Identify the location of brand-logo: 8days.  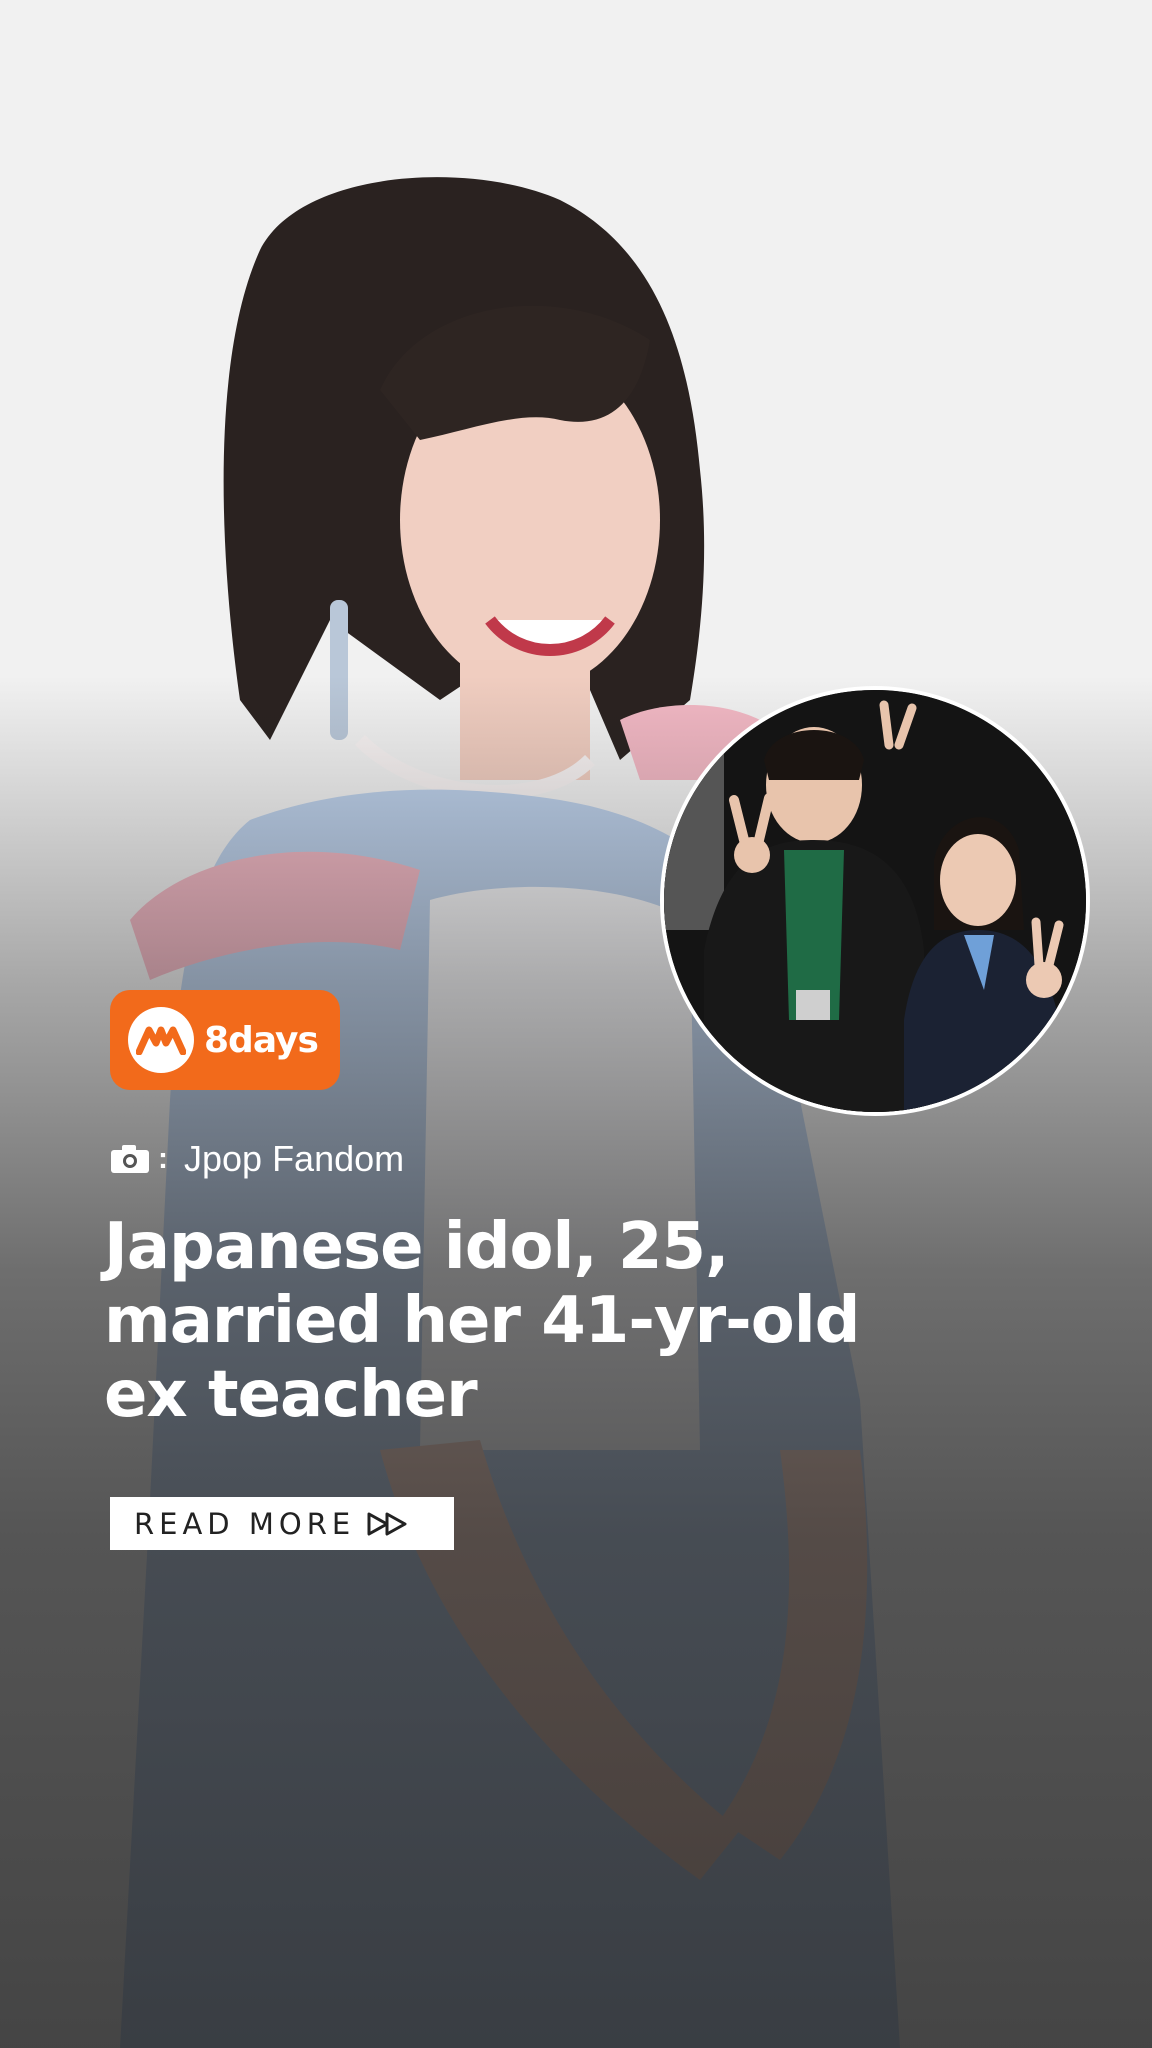
(225, 1040).